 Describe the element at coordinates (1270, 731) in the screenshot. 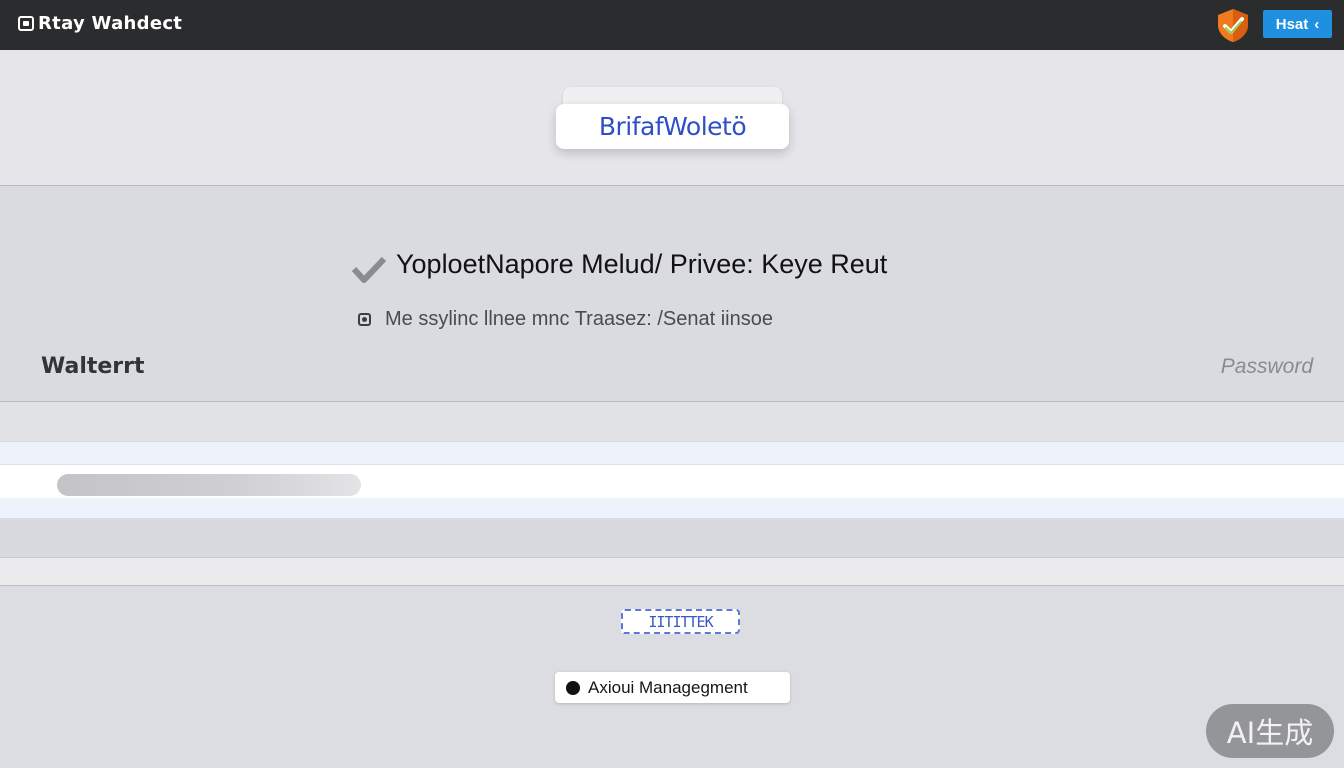

I see `ai-watermark: AI生成` at that location.